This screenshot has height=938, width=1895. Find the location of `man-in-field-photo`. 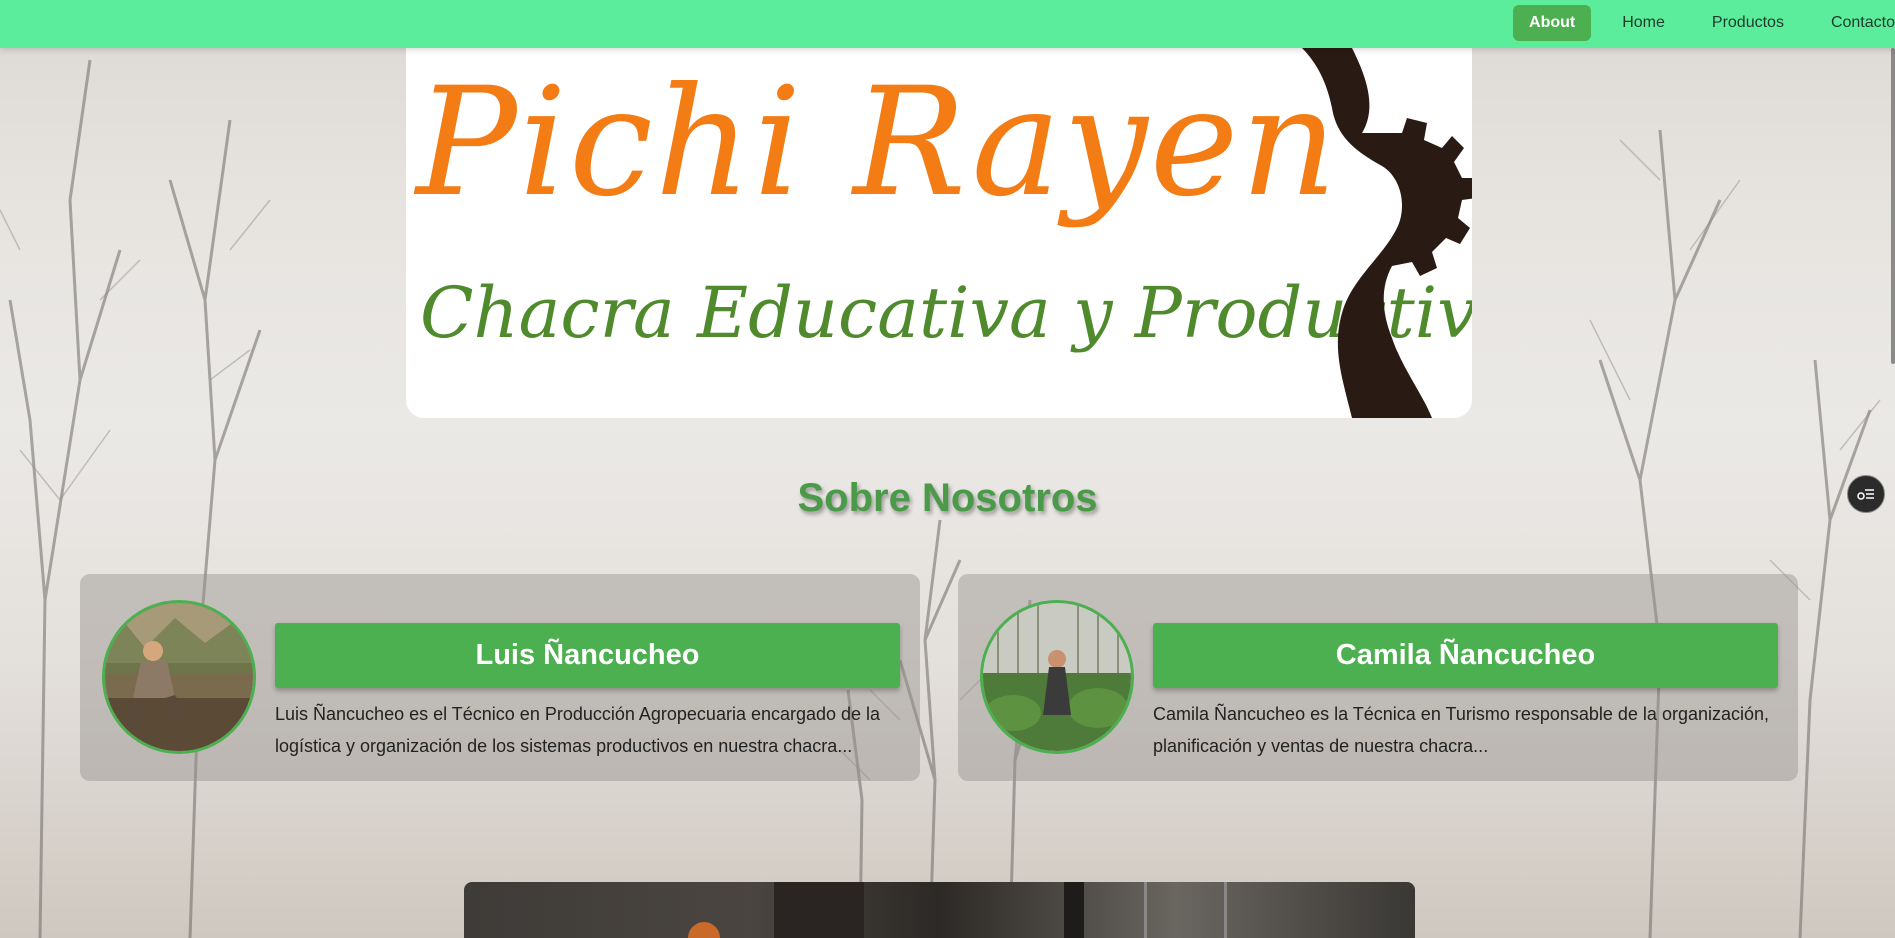

man-in-field-photo is located at coordinates (179, 677).